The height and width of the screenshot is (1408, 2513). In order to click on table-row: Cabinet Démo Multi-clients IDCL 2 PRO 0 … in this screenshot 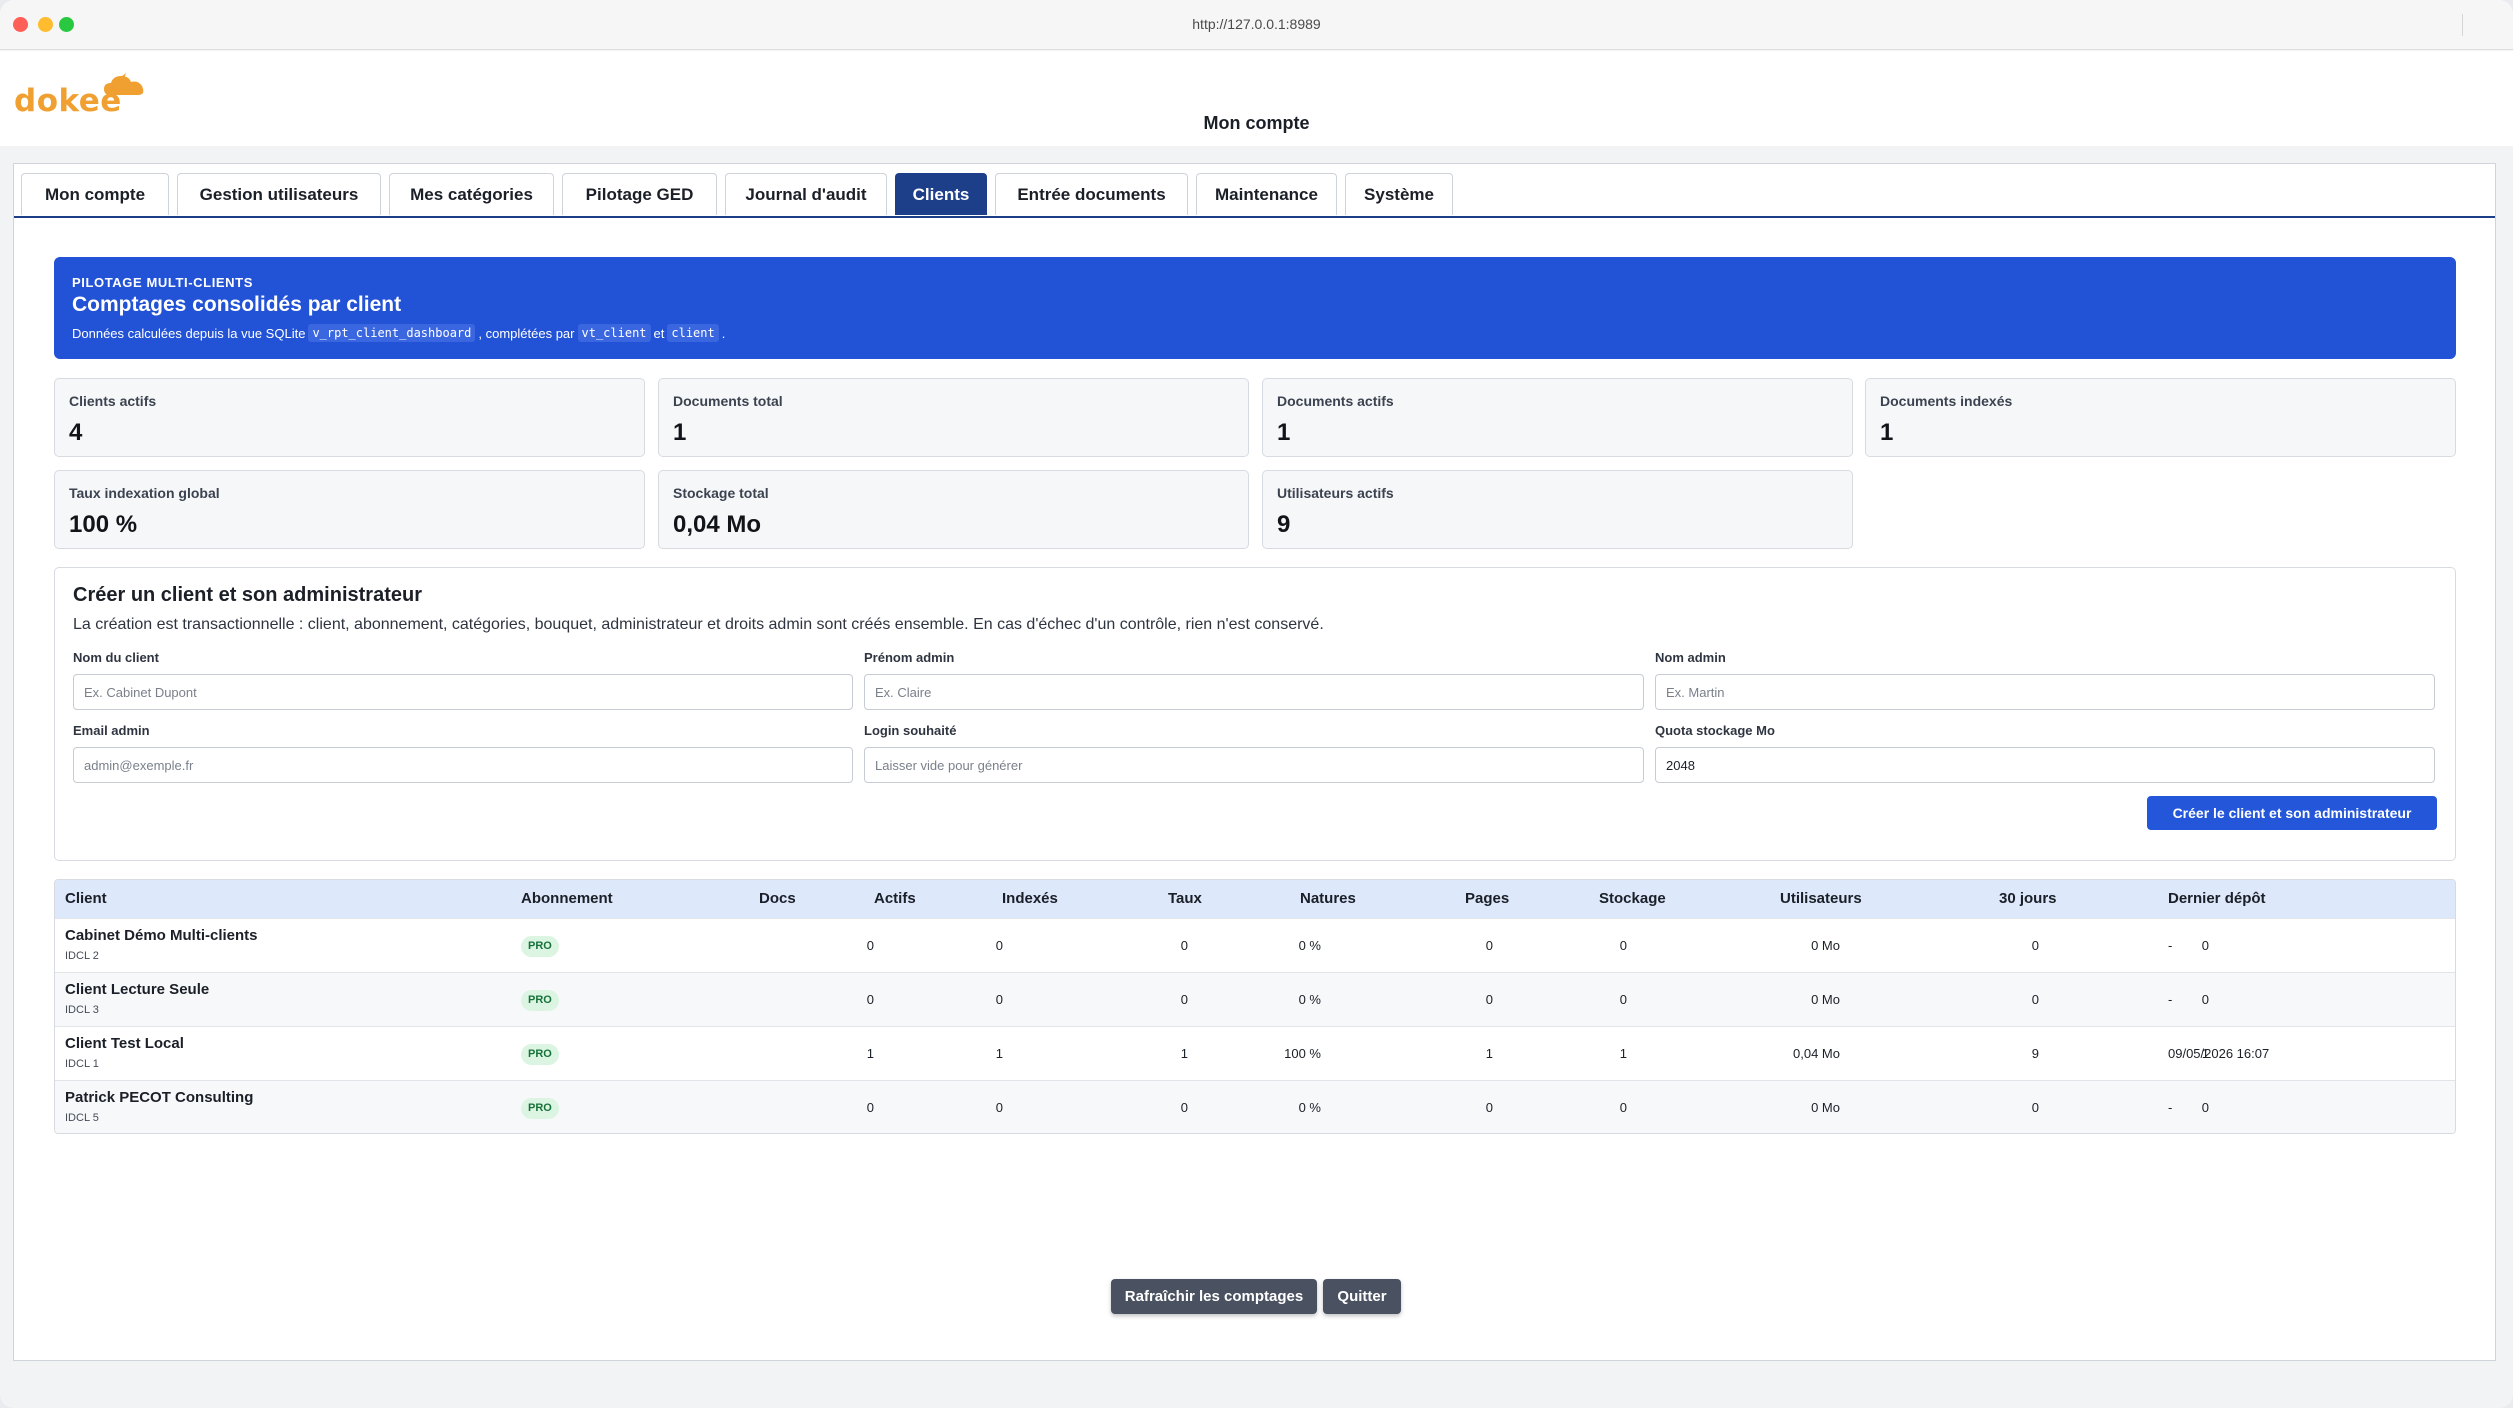, I will do `click(1255, 945)`.